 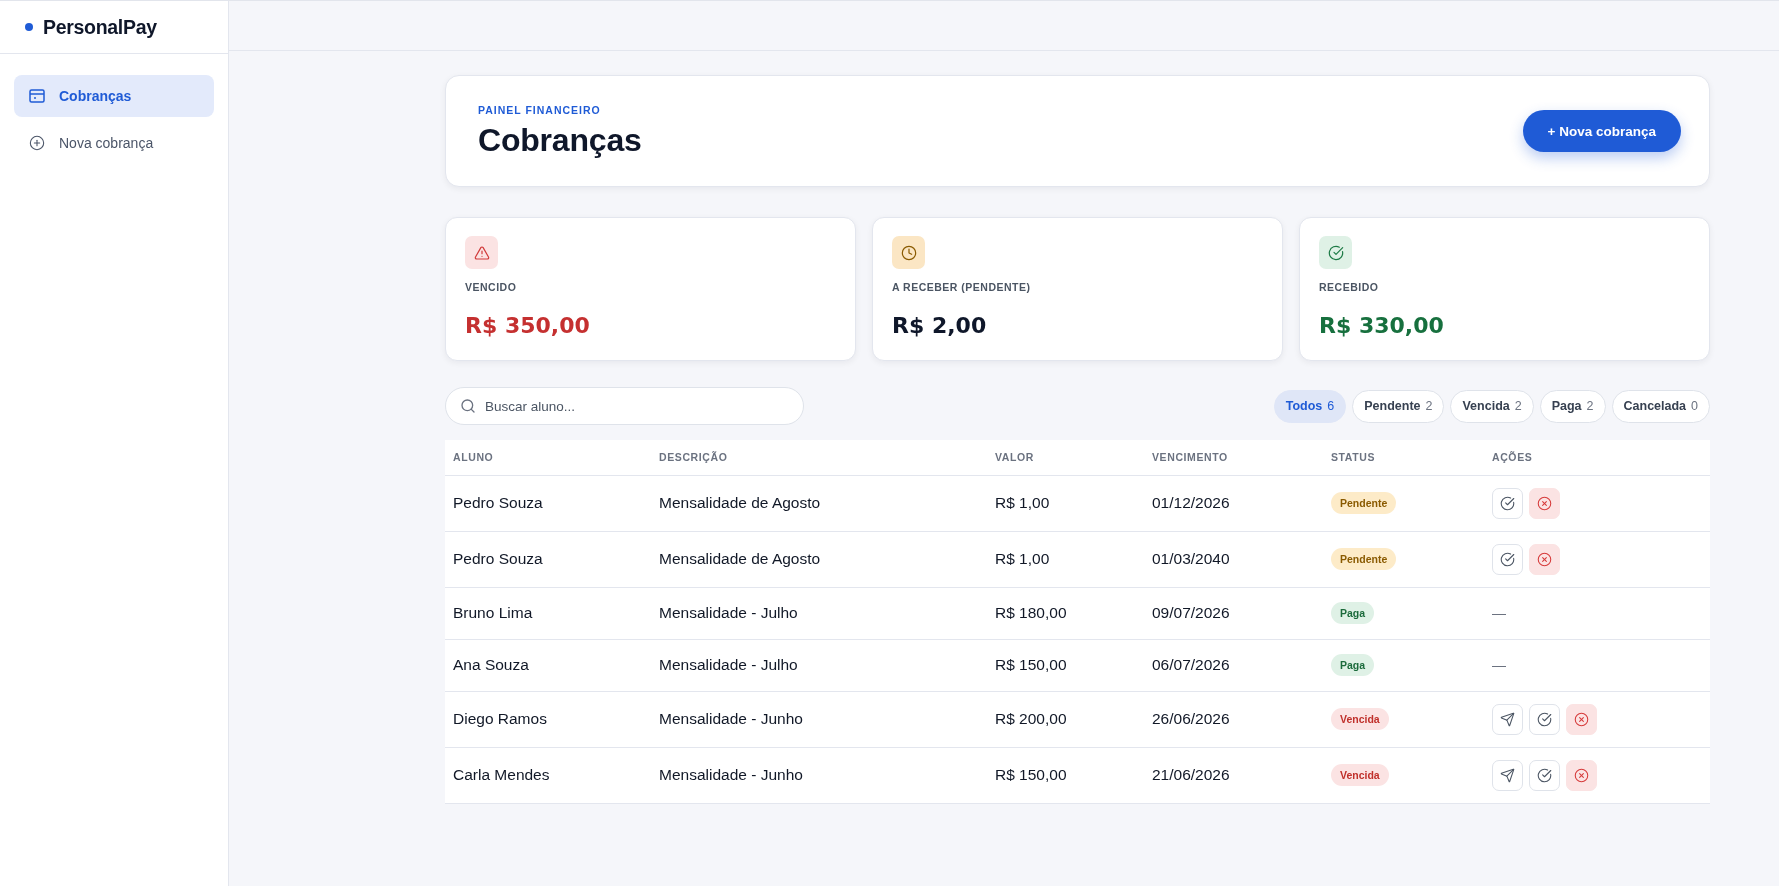 I want to click on card-icon, so click(x=37, y=96).